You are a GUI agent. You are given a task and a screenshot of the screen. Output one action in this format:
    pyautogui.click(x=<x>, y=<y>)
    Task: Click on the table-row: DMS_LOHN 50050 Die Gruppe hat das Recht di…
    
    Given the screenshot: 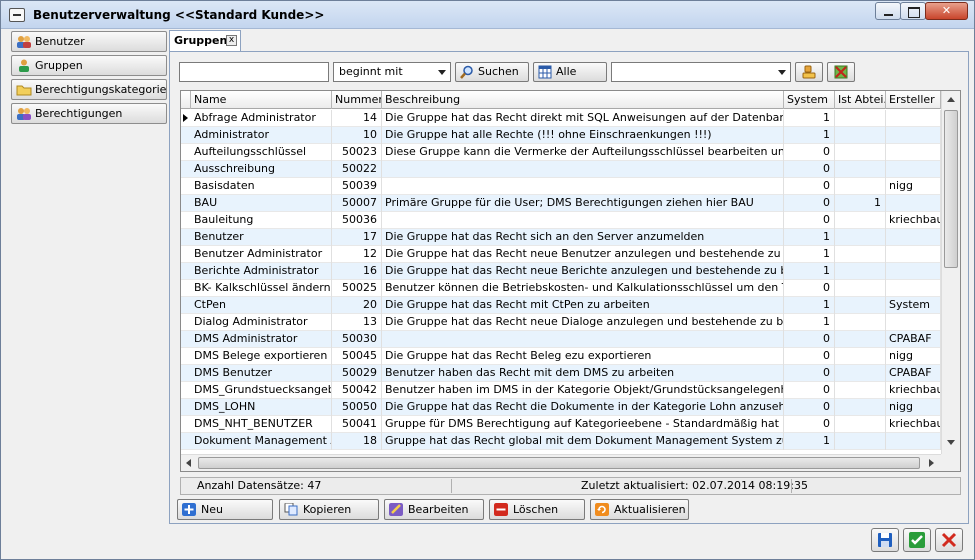 What is the action you would take?
    pyautogui.click(x=561, y=407)
    